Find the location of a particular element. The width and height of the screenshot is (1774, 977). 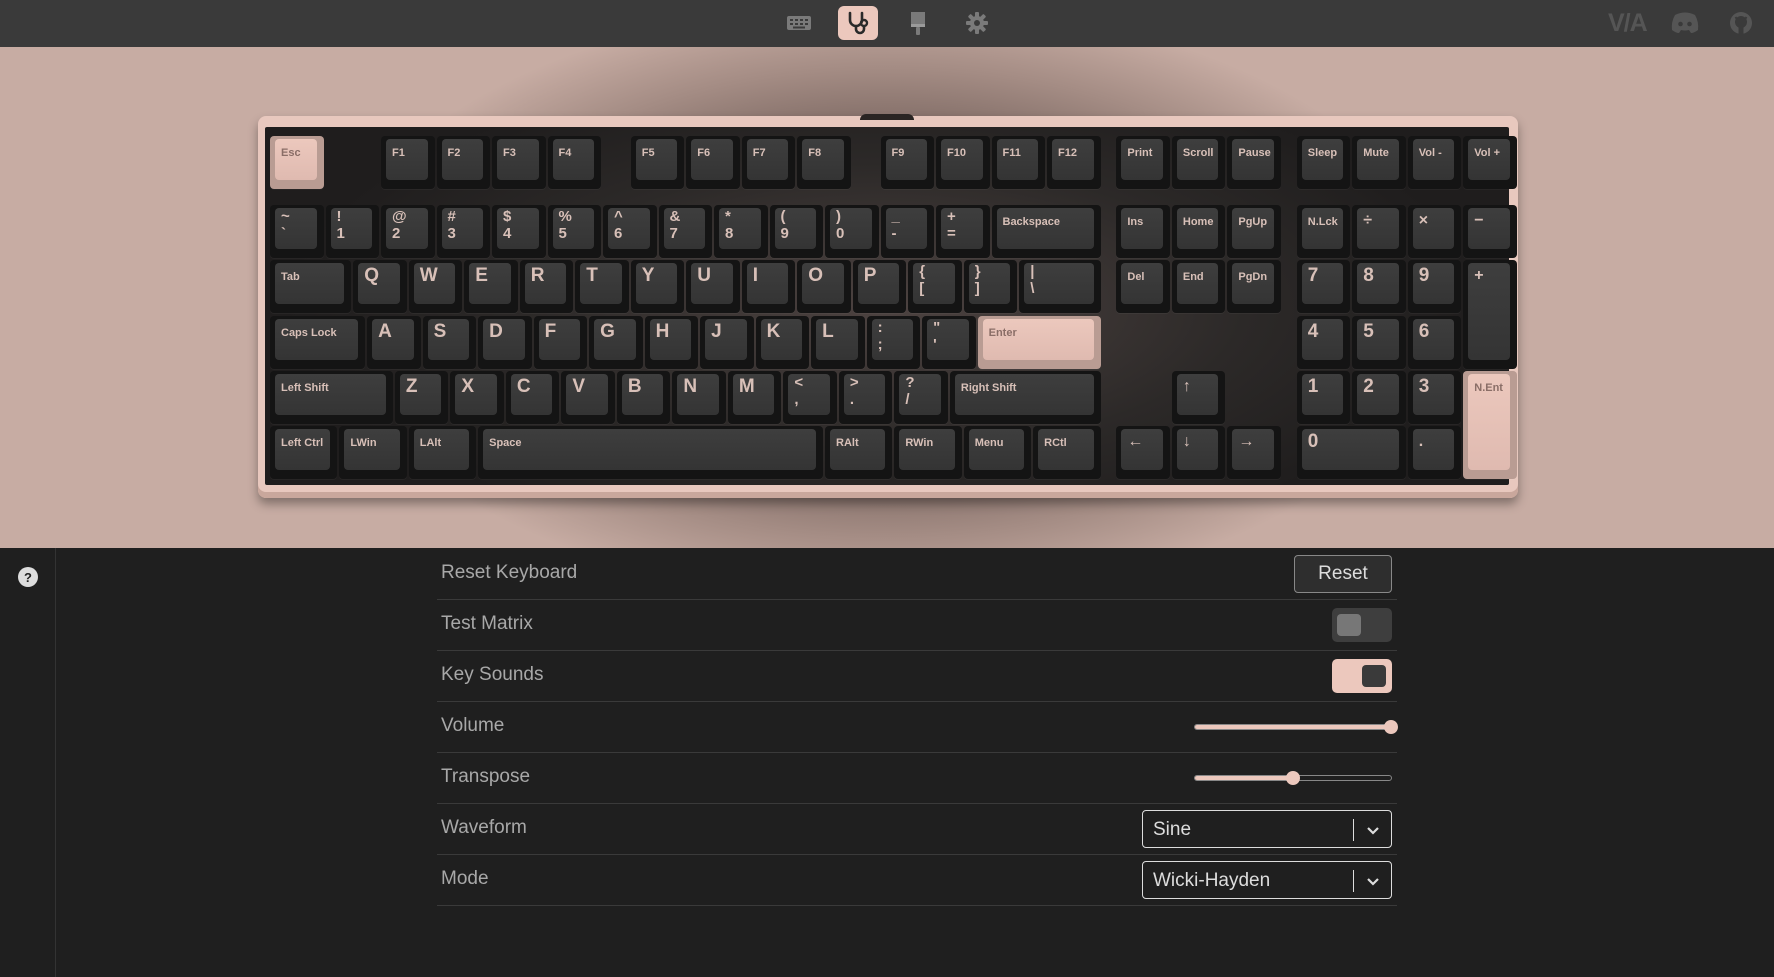

key-grave: ~ ` is located at coordinates (297, 231).